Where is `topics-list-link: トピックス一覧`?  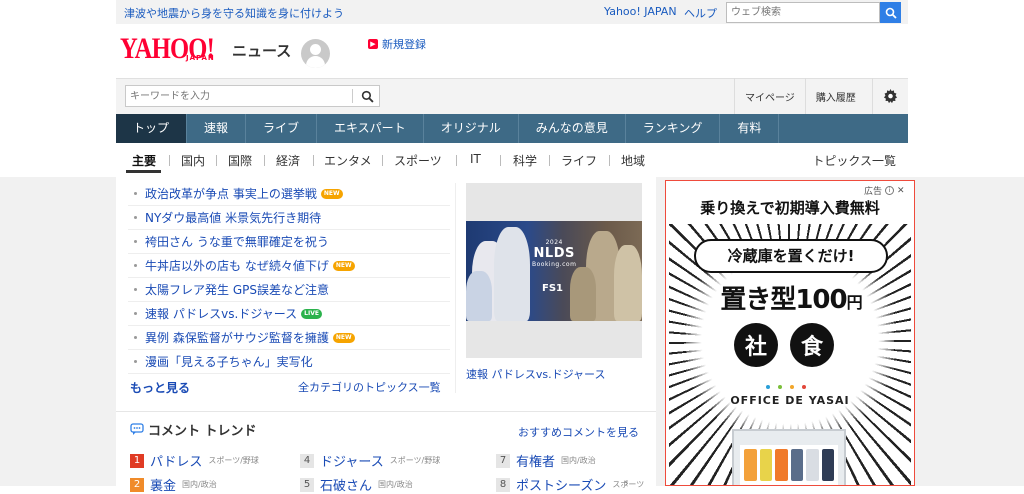 topics-list-link: トピックス一覧 is located at coordinates (854, 160).